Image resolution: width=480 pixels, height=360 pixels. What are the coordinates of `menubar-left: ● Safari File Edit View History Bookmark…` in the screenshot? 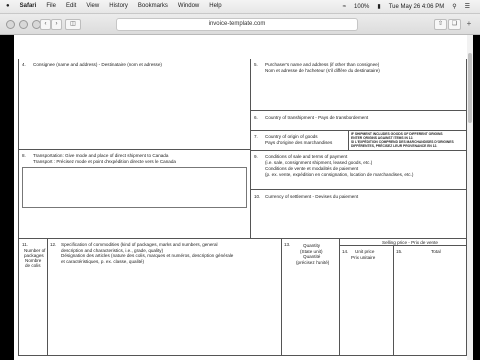 It's located at (114, 6).